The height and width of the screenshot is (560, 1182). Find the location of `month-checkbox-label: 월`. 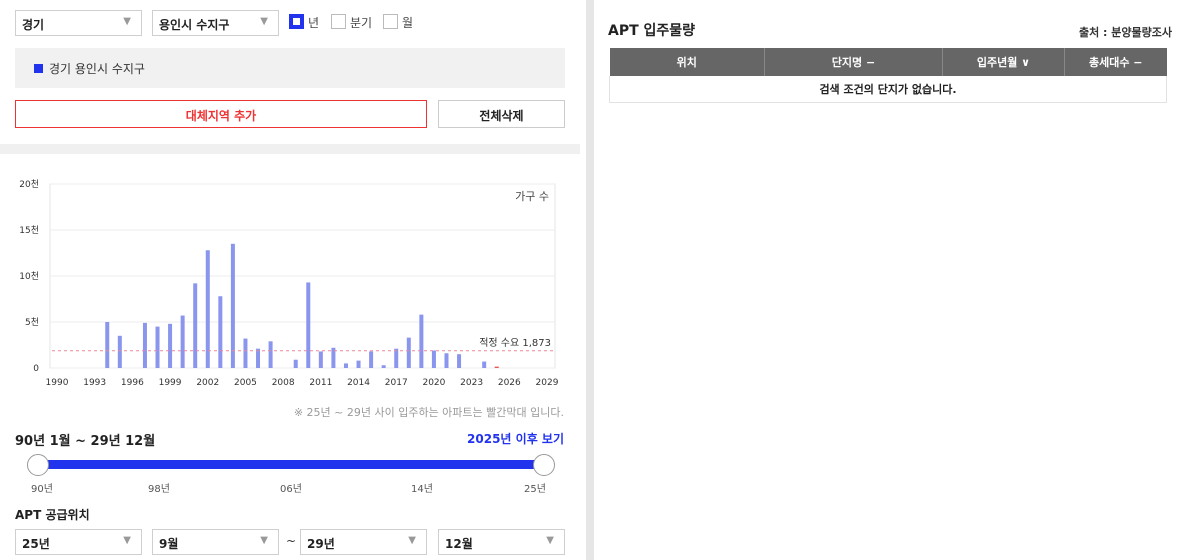

month-checkbox-label: 월 is located at coordinates (408, 23).